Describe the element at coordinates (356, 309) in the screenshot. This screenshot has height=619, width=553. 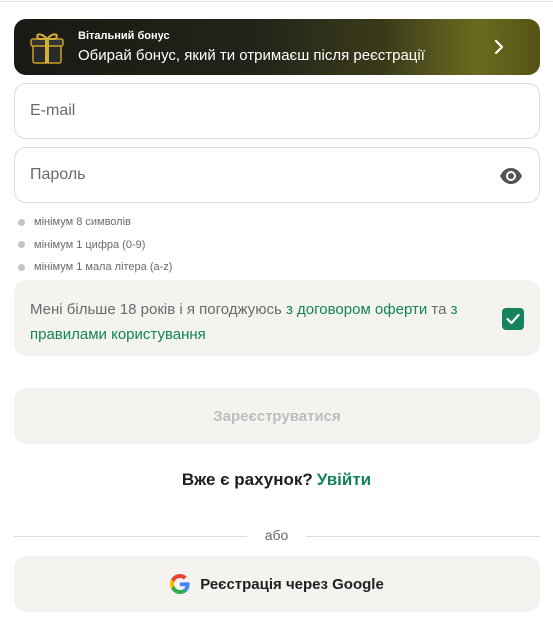
I see `offer-agreement-link: з договором оферти` at that location.